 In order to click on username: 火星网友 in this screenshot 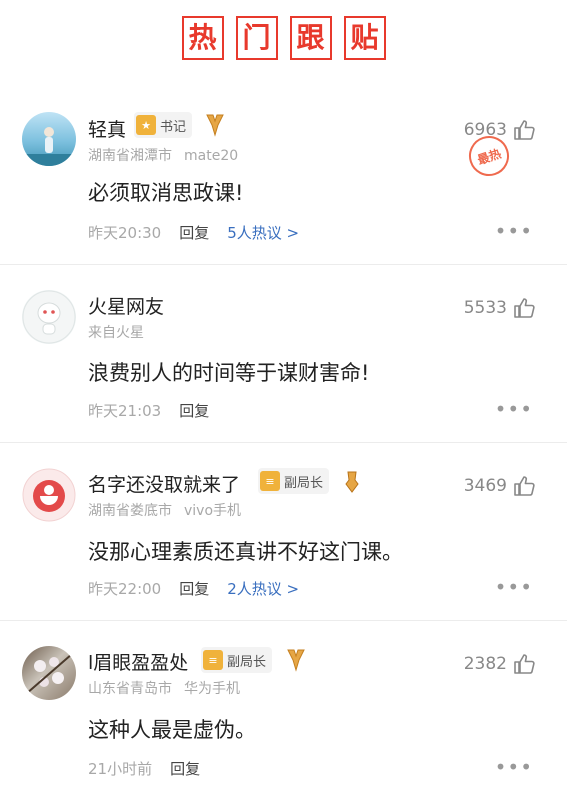, I will do `click(126, 305)`.